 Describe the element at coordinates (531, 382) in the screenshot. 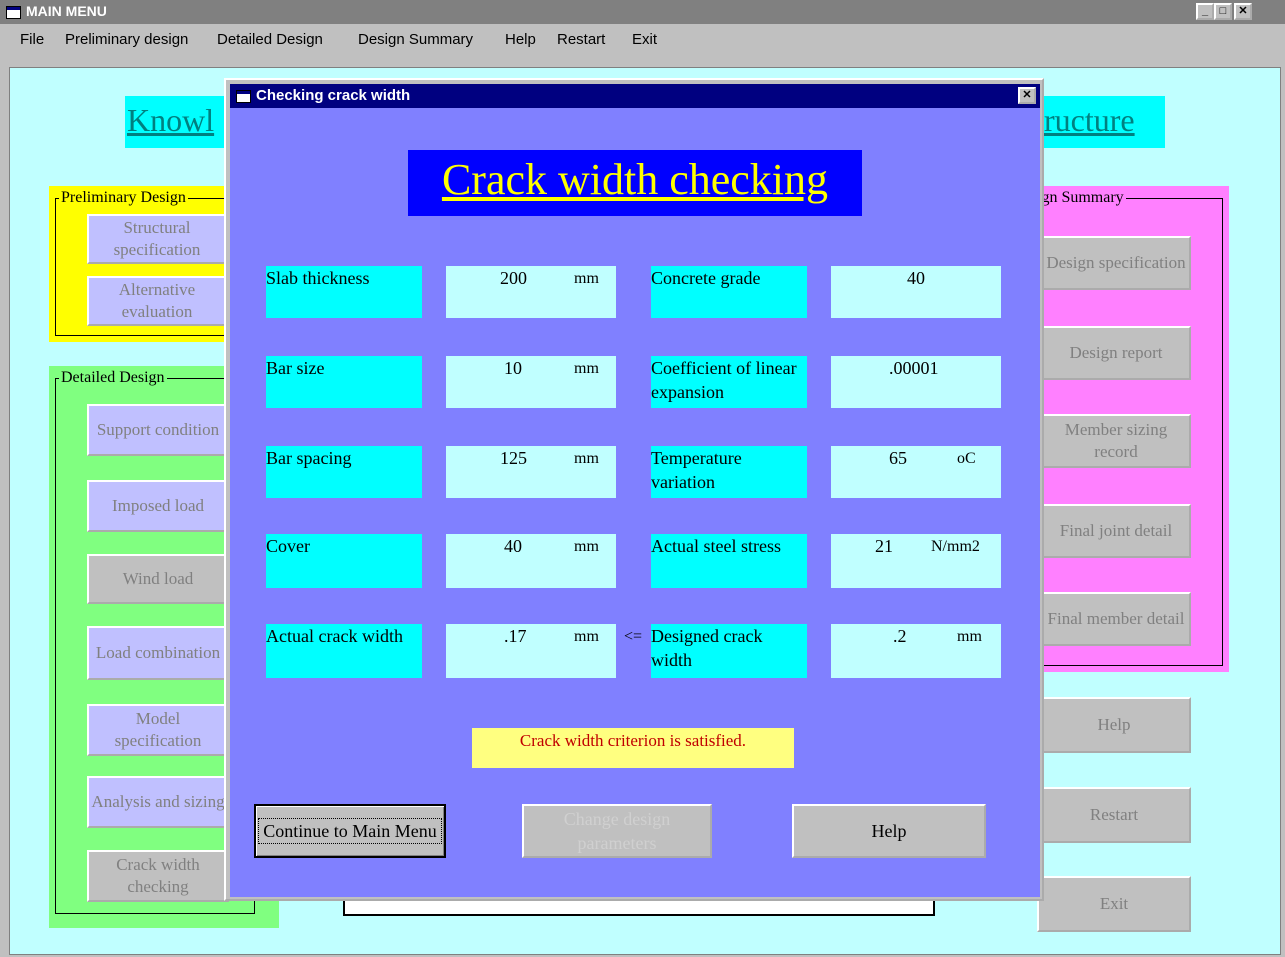

I see `bar-size-field: 10 mm` at that location.